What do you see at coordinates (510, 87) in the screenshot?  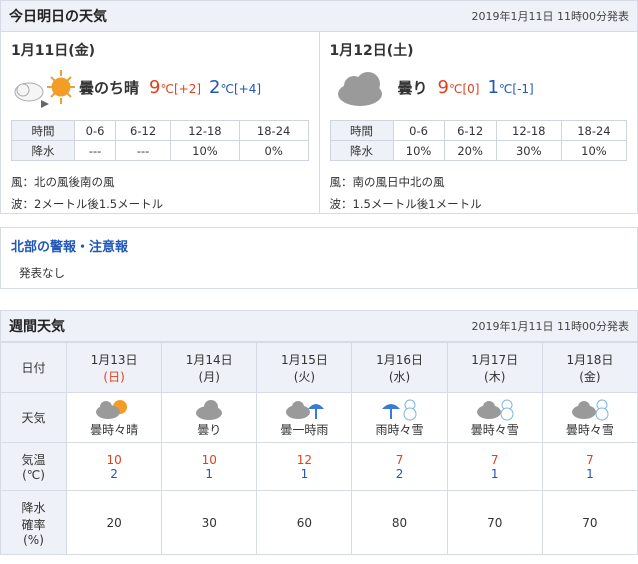 I see `low-temp: 1℃[-1]` at bounding box center [510, 87].